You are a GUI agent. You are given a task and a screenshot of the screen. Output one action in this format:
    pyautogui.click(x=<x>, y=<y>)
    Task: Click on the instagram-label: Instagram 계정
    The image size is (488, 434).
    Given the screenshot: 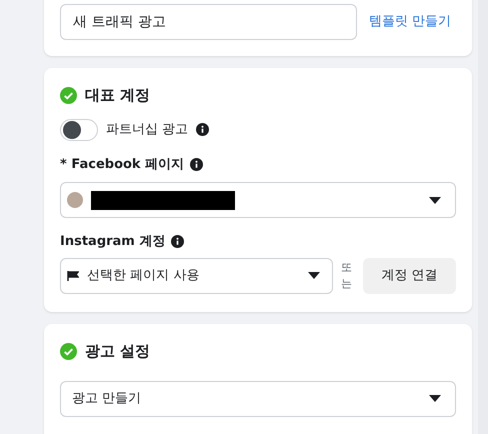 What is the action you would take?
    pyautogui.click(x=113, y=242)
    